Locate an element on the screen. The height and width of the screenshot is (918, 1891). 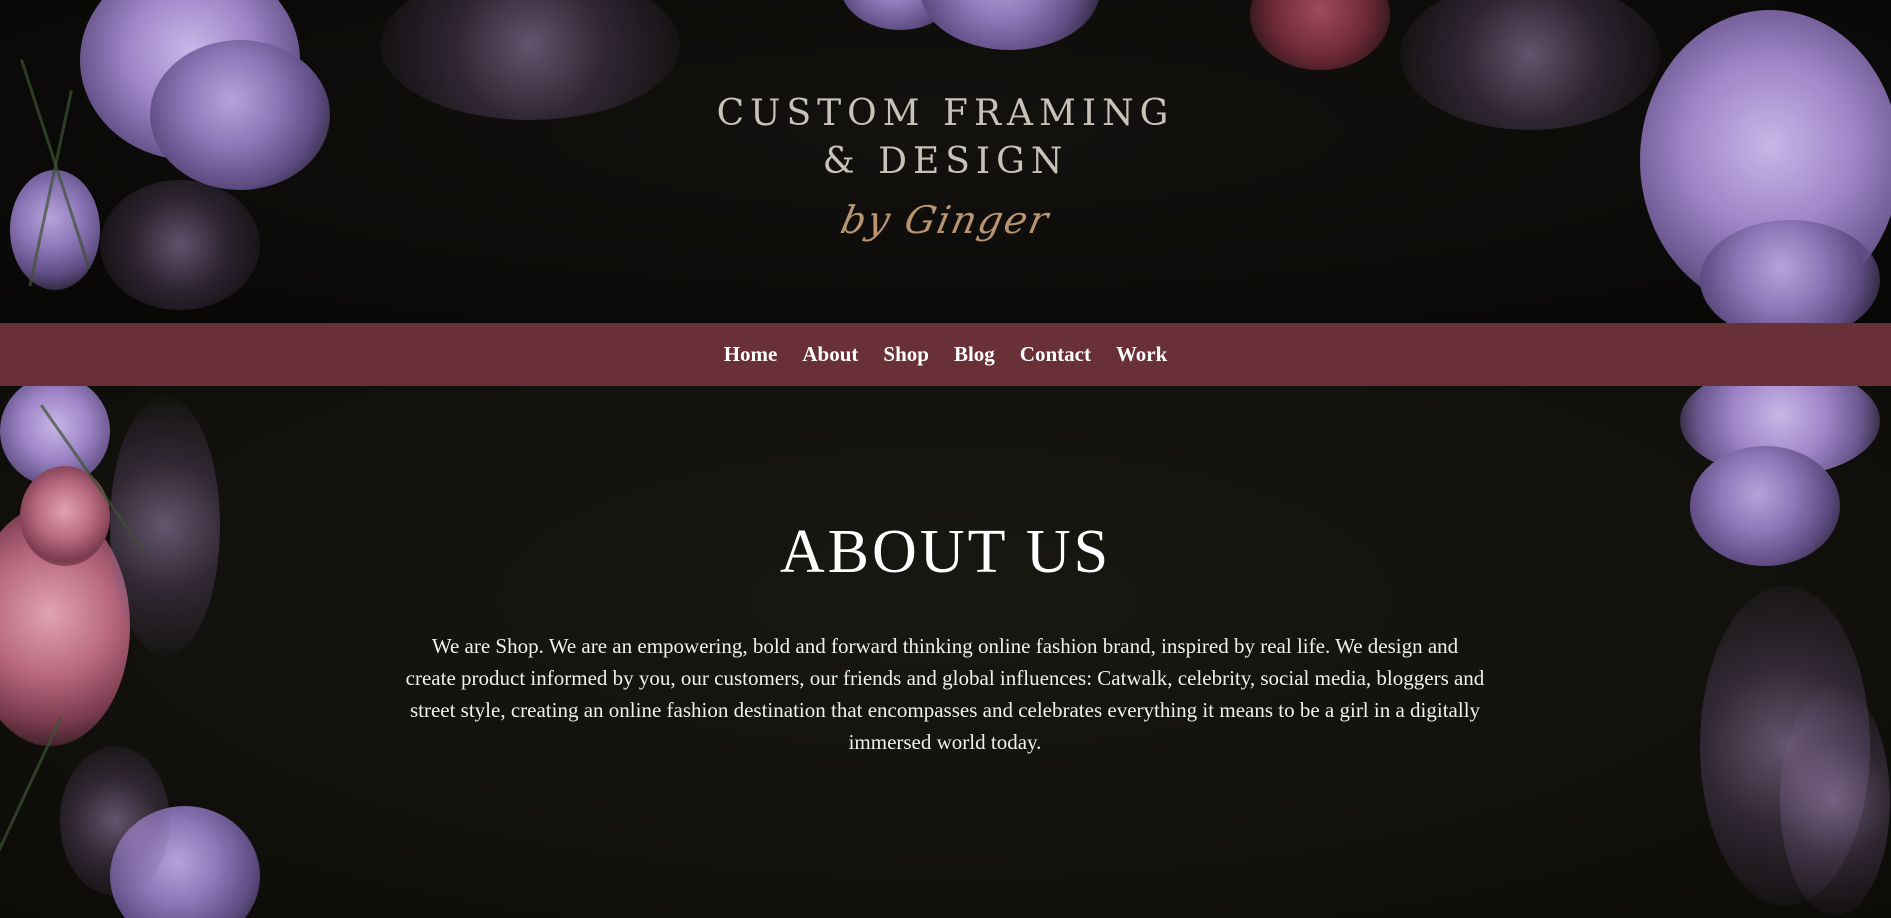
main-navigation: Home About Shop Blog Contact Work is located at coordinates (945, 354).